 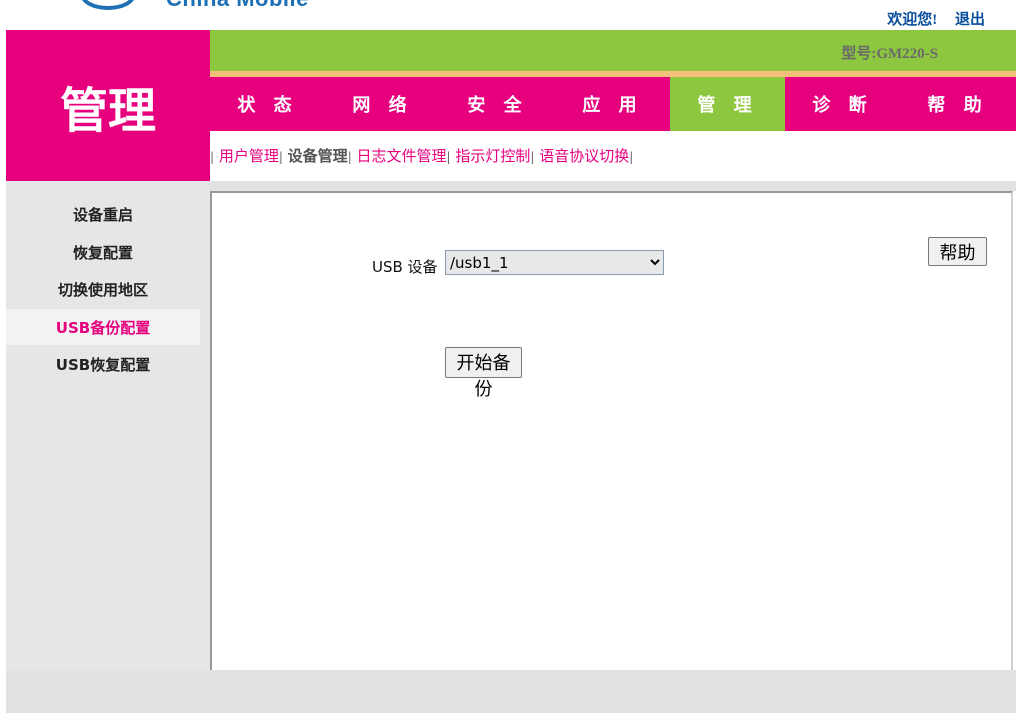 What do you see at coordinates (103, 214) in the screenshot?
I see `sidebar-item-device-restart: 设备重启` at bounding box center [103, 214].